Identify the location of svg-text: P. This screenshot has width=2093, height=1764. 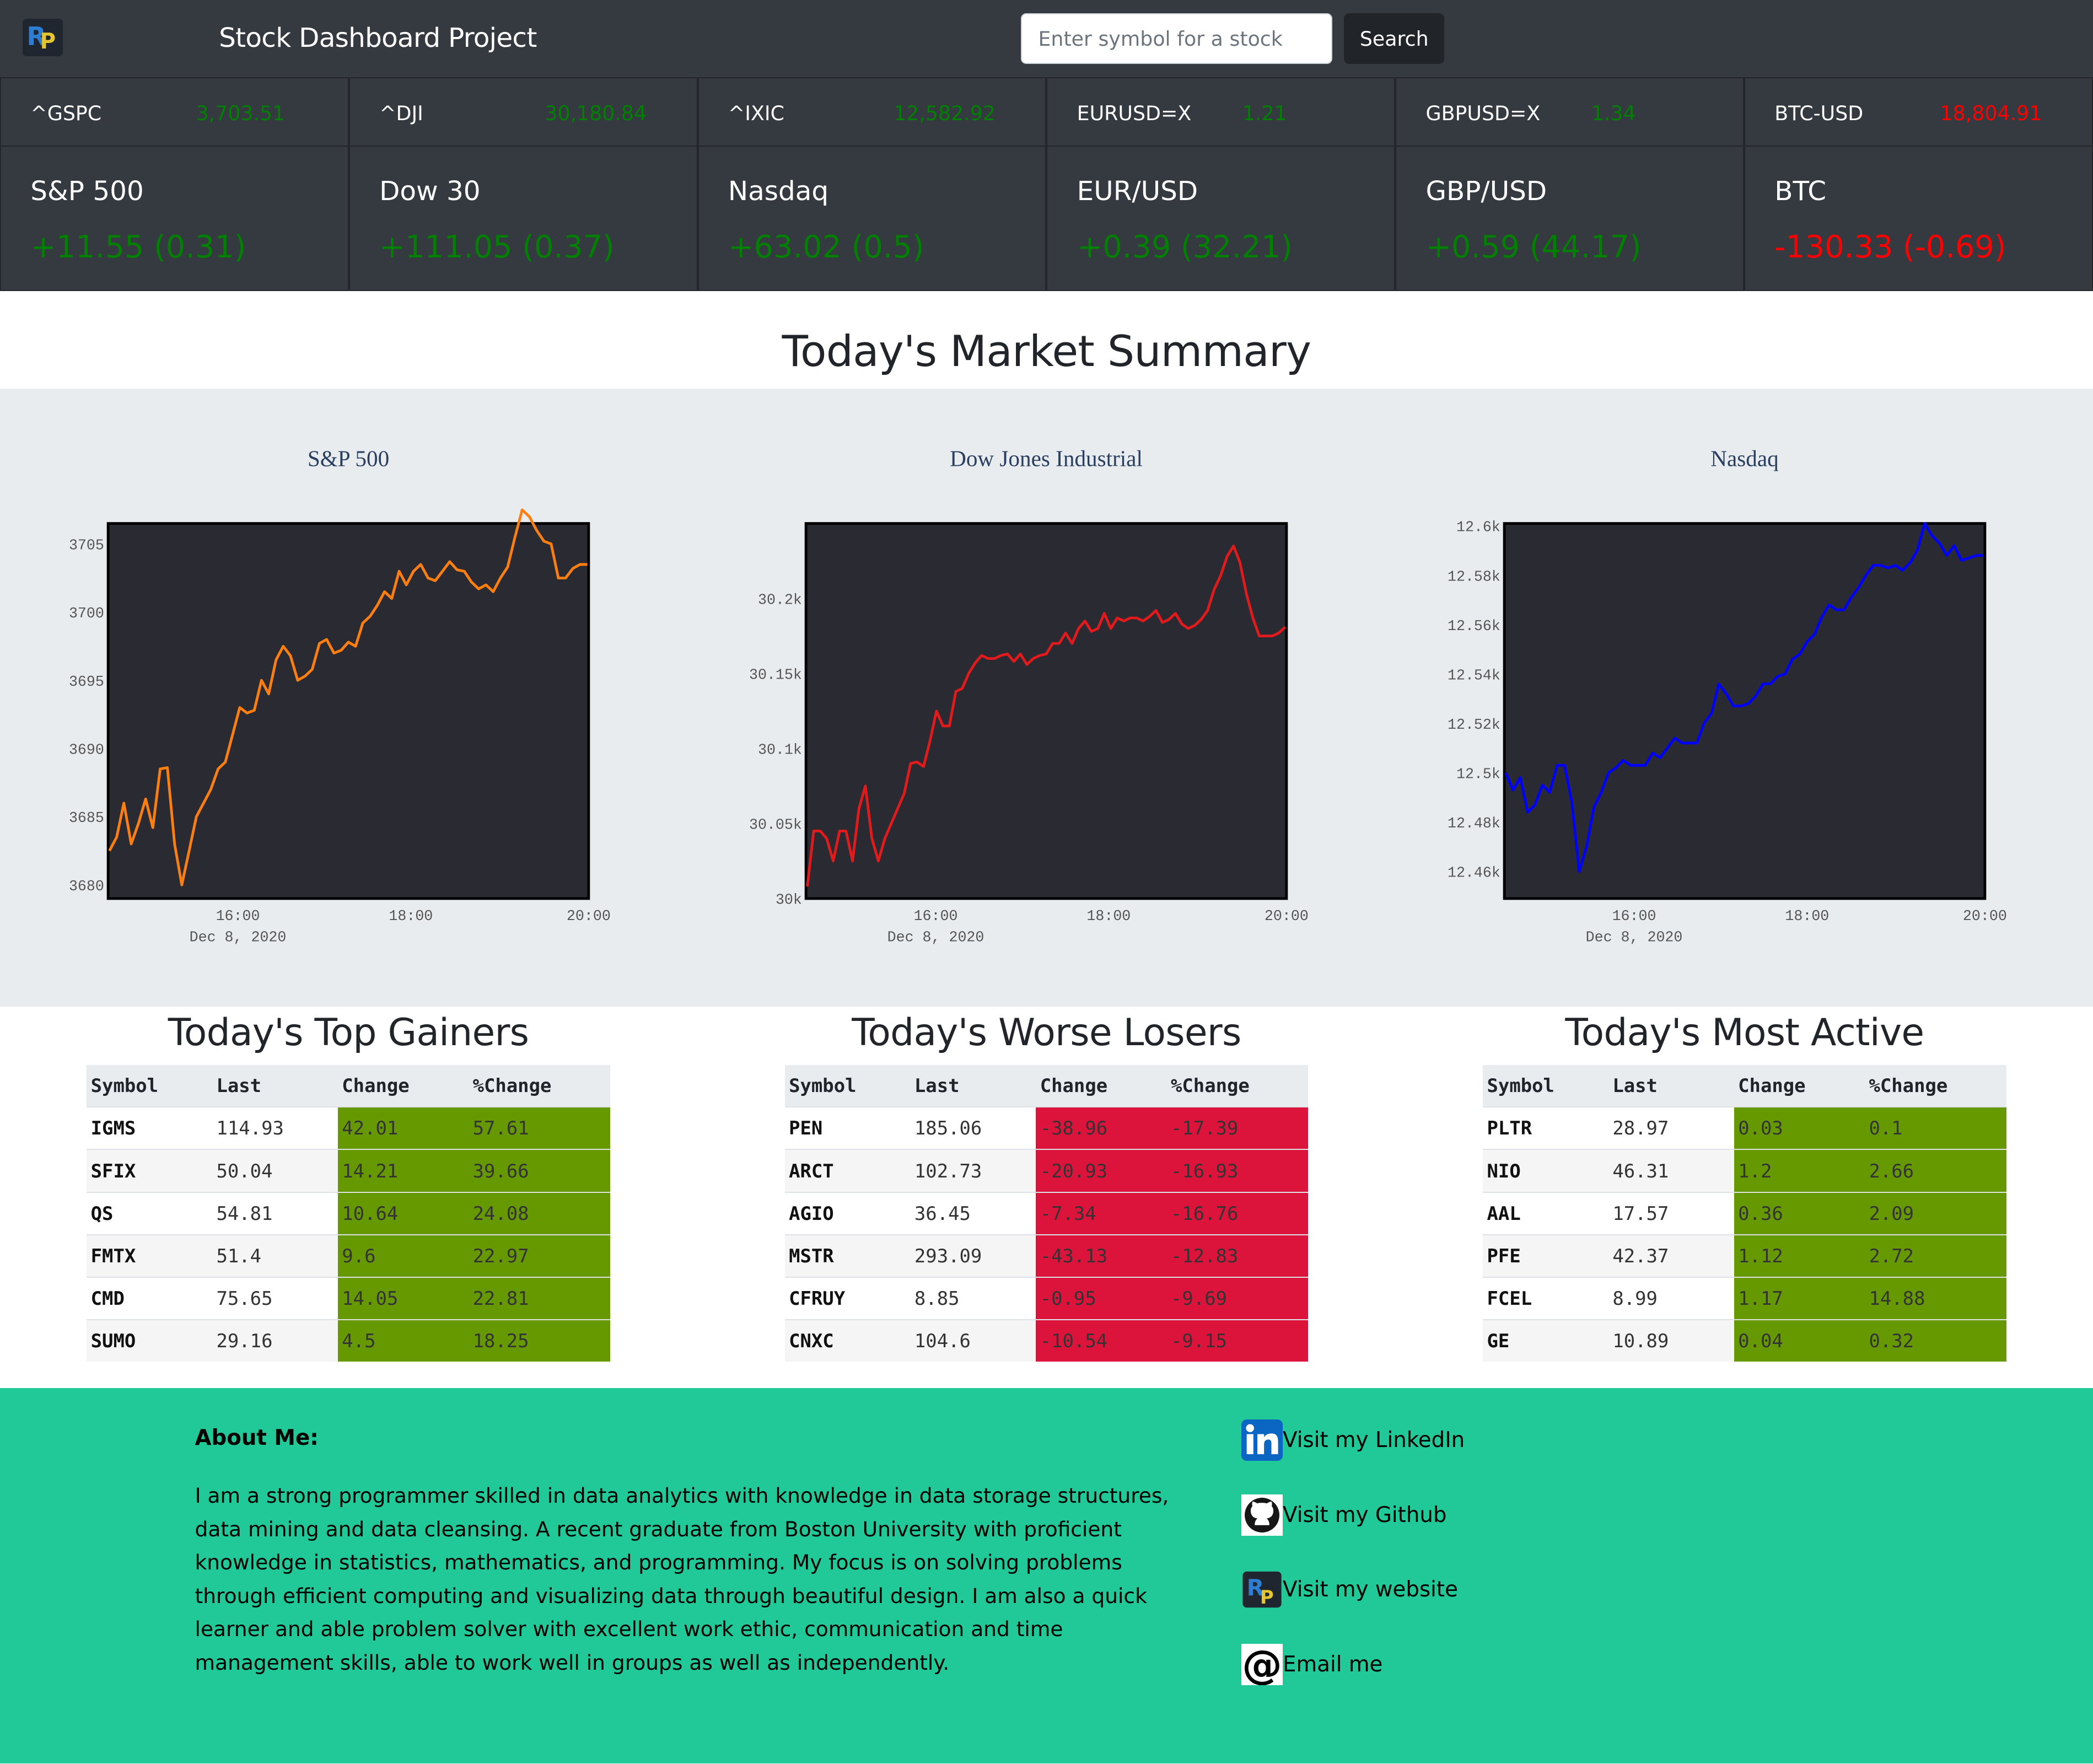
(1267, 1597).